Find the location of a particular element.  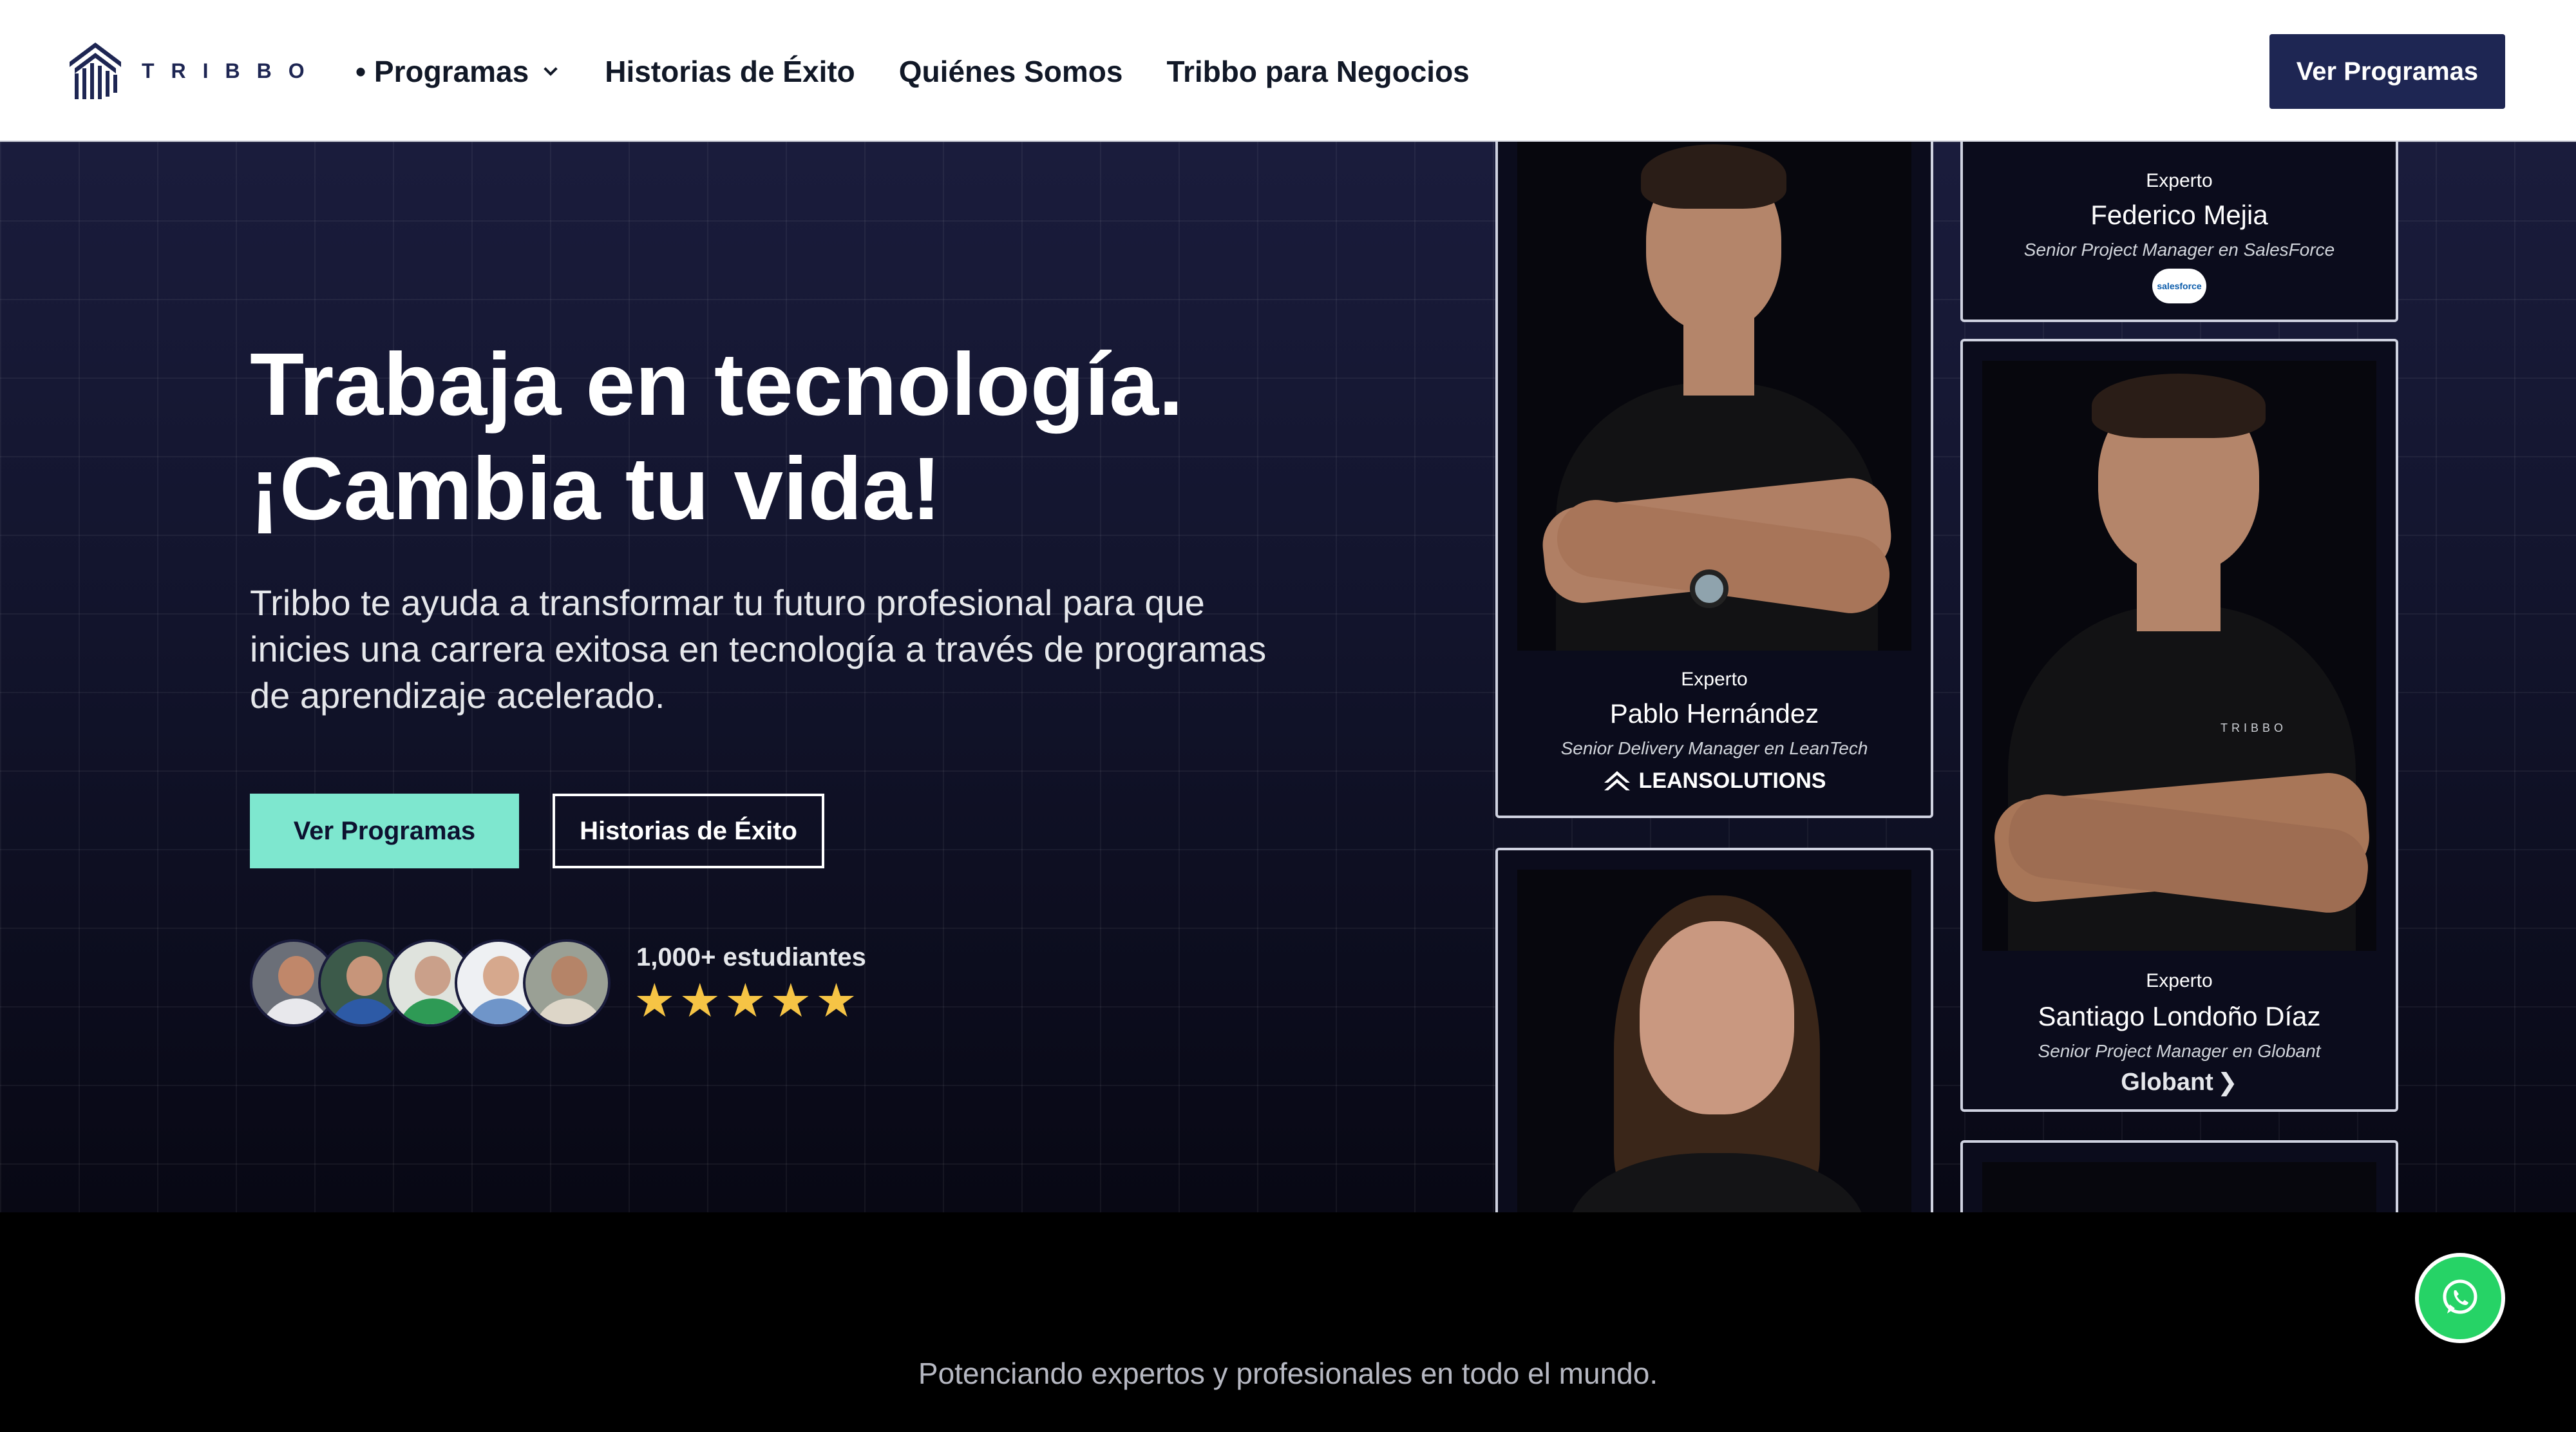

salesforce-logo: salesforce is located at coordinates (2179, 286).